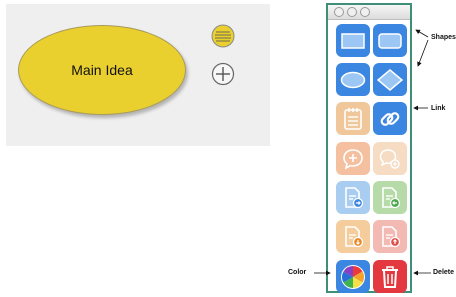 This screenshot has width=456, height=297. What do you see at coordinates (438, 108) in the screenshot?
I see `link-callout: Link` at bounding box center [438, 108].